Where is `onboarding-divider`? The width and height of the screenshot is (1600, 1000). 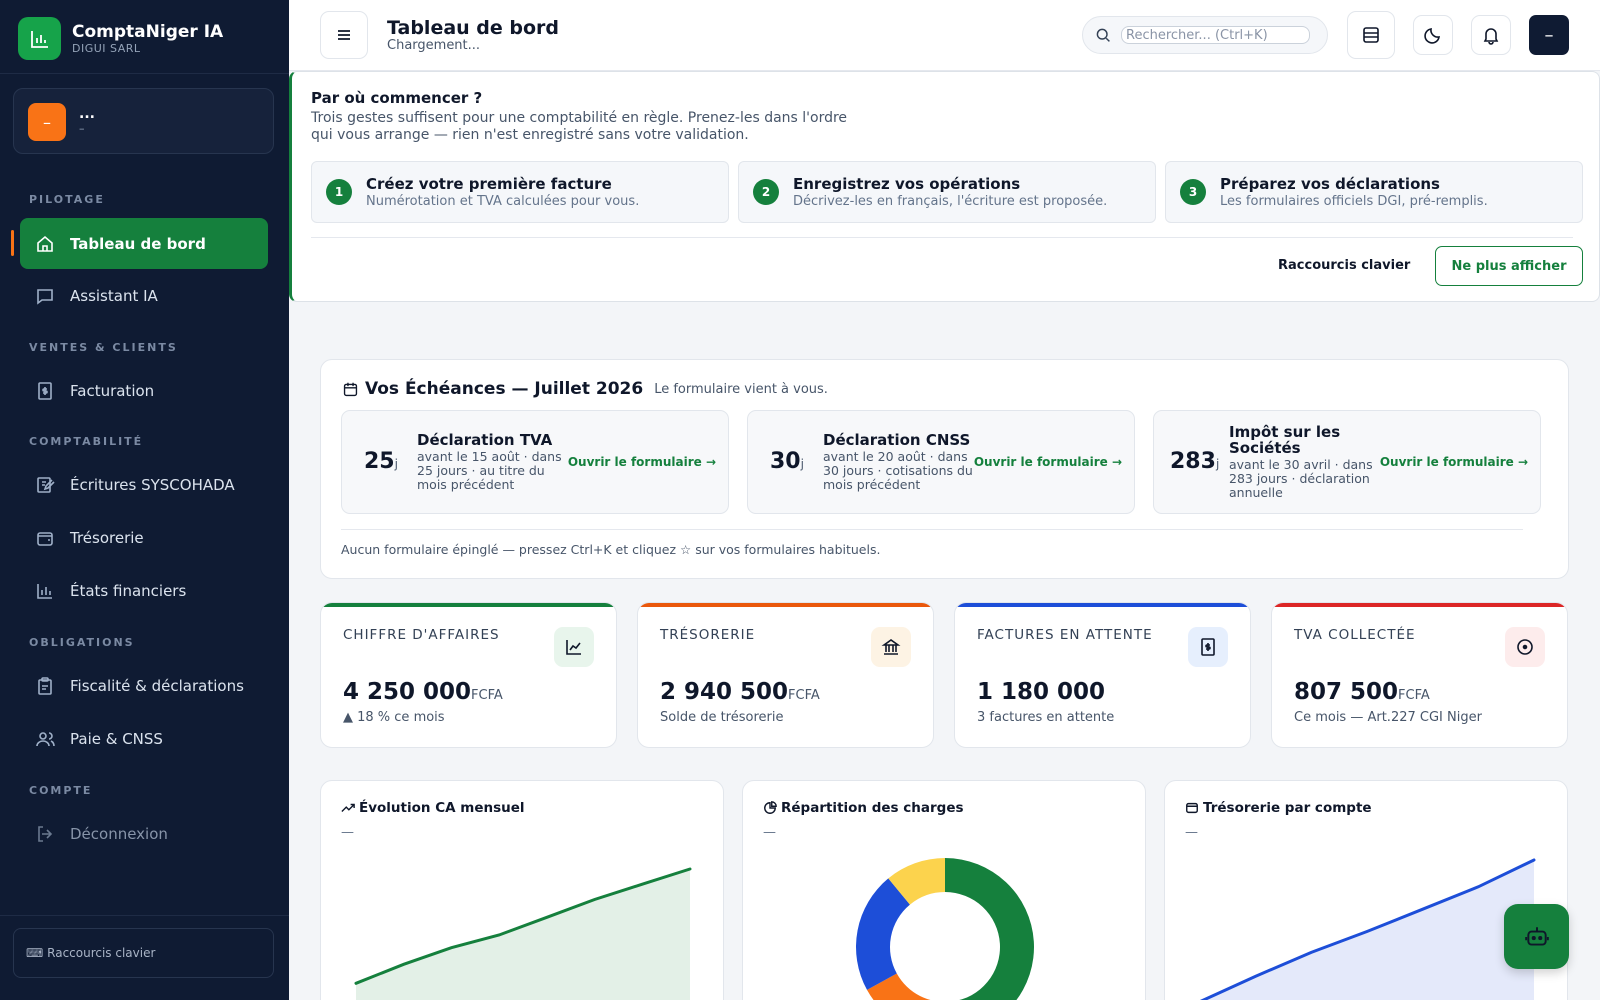
onboarding-divider is located at coordinates (942, 237).